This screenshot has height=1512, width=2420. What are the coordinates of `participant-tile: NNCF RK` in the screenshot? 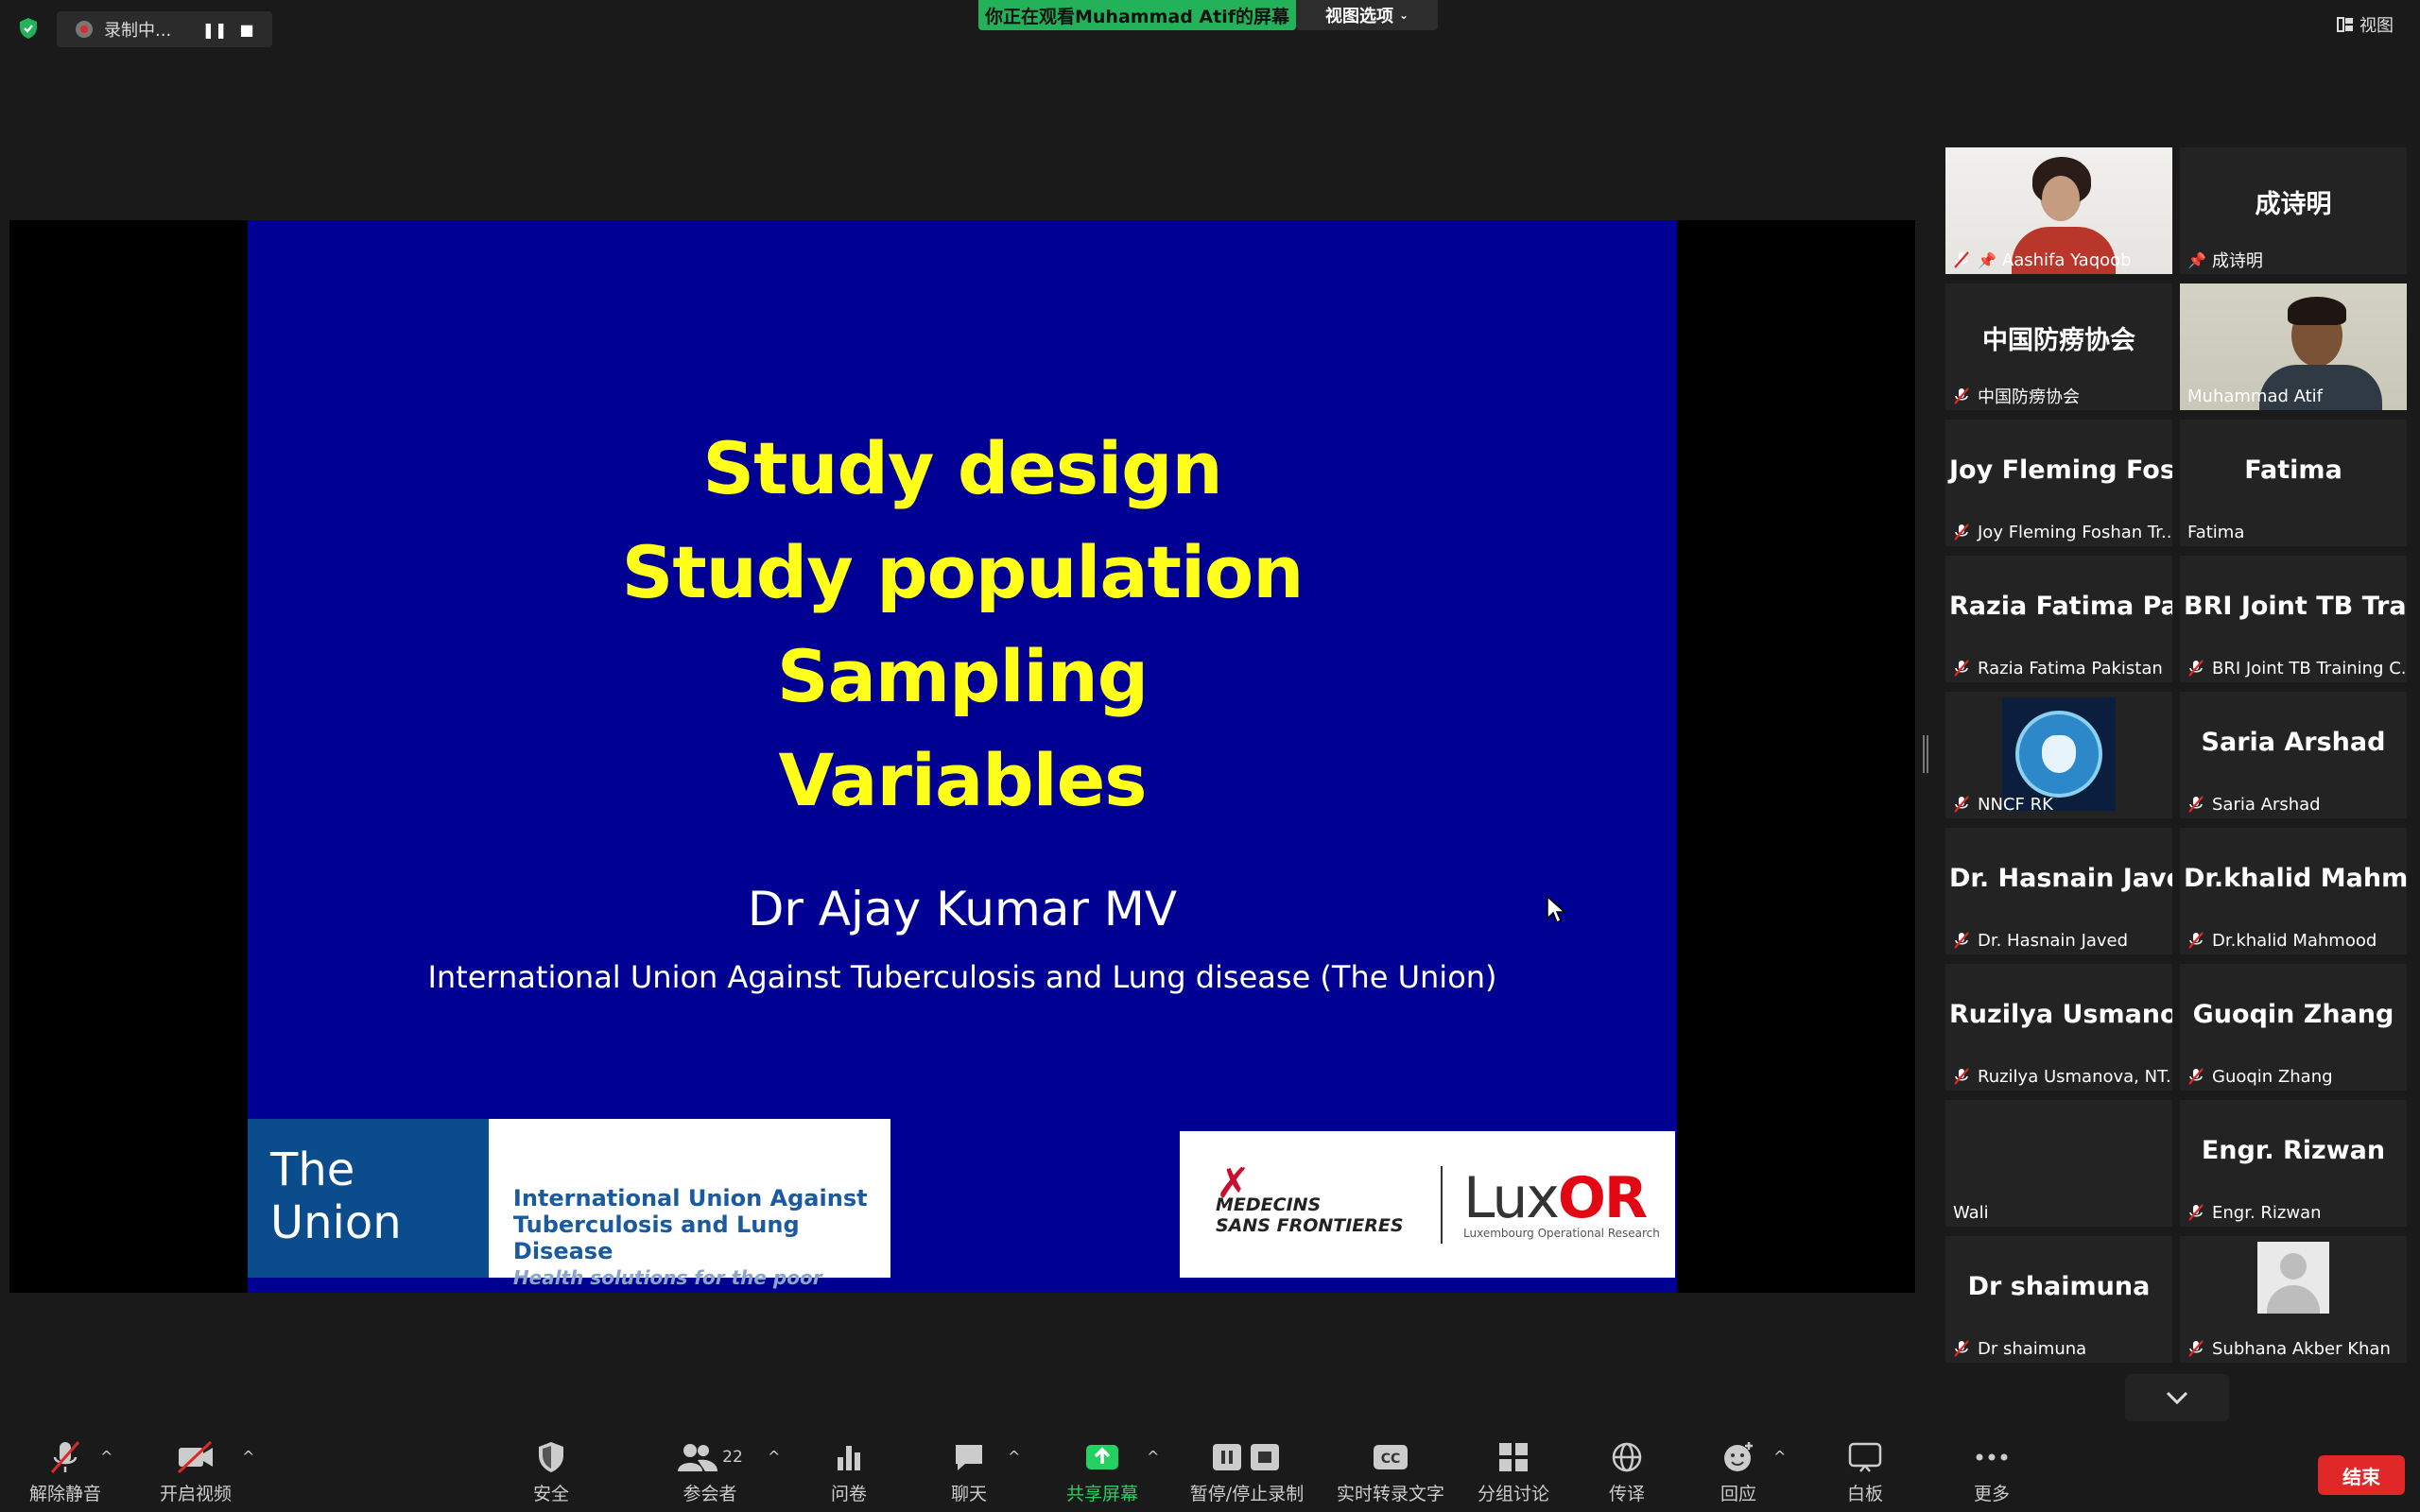 It's located at (2058, 755).